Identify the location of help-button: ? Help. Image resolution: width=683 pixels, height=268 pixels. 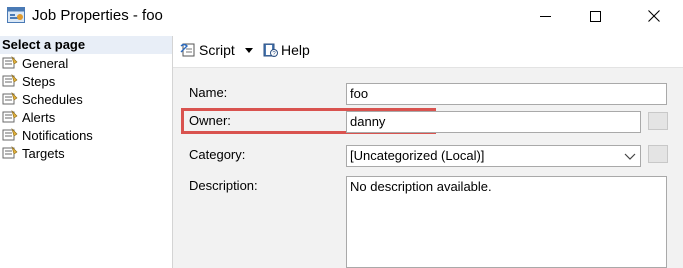
(286, 50).